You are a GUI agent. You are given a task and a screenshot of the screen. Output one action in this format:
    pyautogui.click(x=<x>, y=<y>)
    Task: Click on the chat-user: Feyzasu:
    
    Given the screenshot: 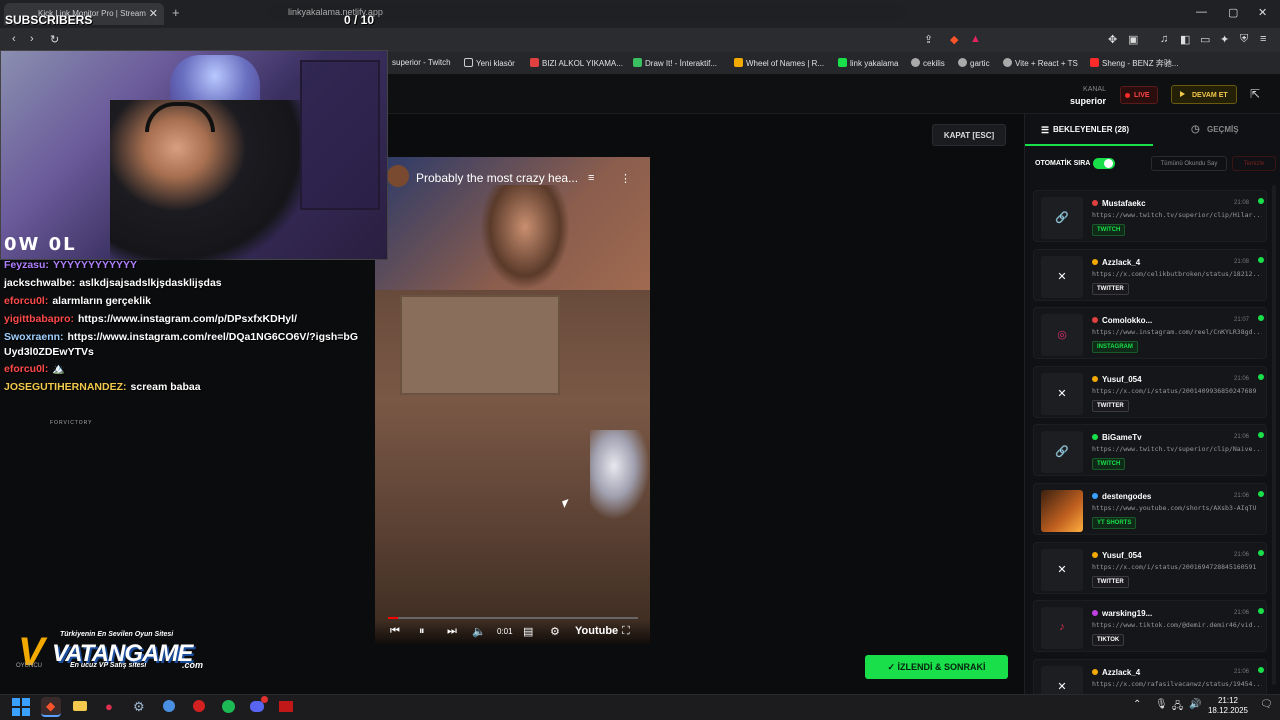 What is the action you would take?
    pyautogui.click(x=26, y=265)
    